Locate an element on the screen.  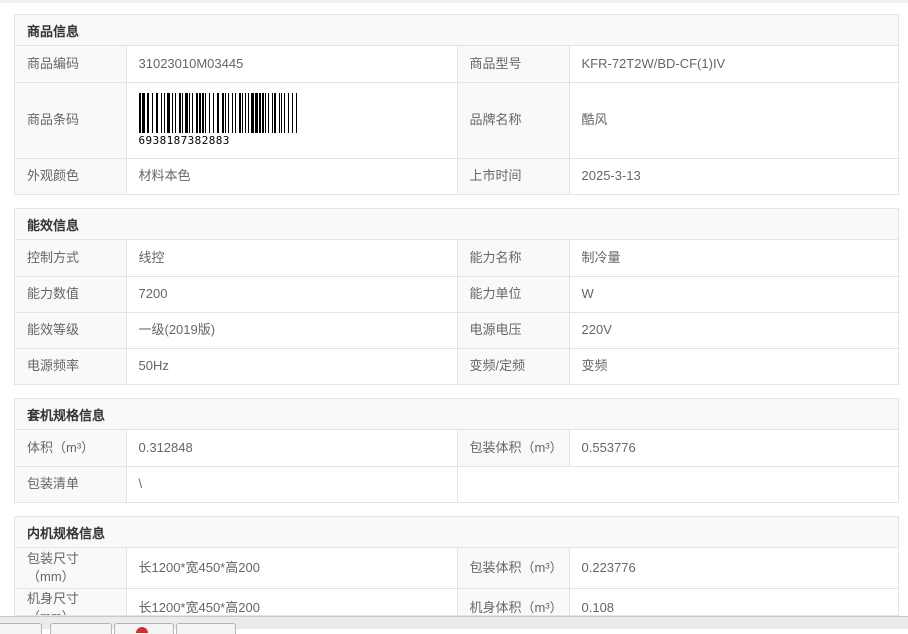
cell-value: 2025-3-13 is located at coordinates (734, 175).